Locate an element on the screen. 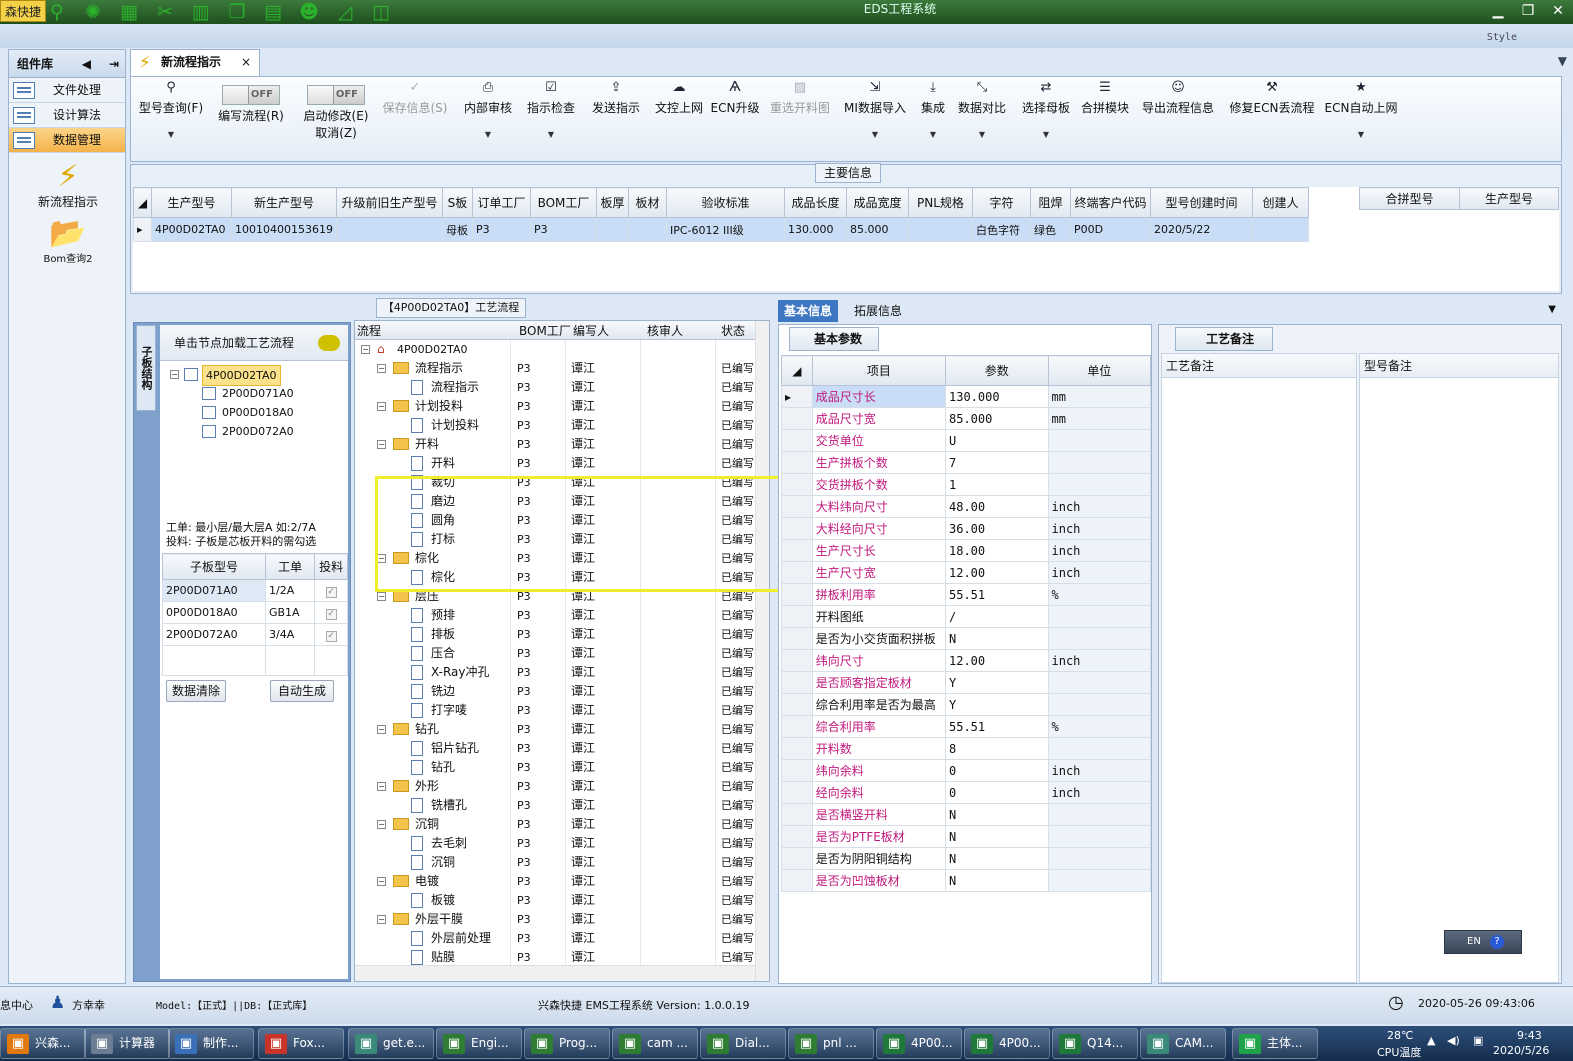 The height and width of the screenshot is (1061, 1573). clock-date: 2020/5/26 is located at coordinates (1521, 1050).